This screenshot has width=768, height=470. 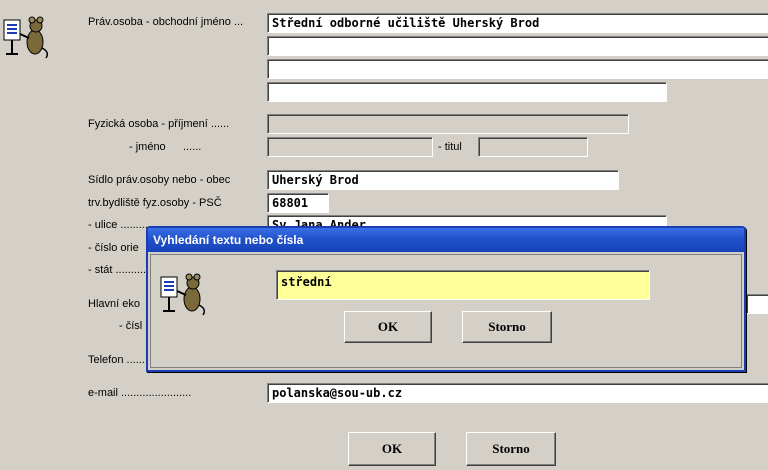 I want to click on main-econ-sub-label: - čísl, so click(x=131, y=326).